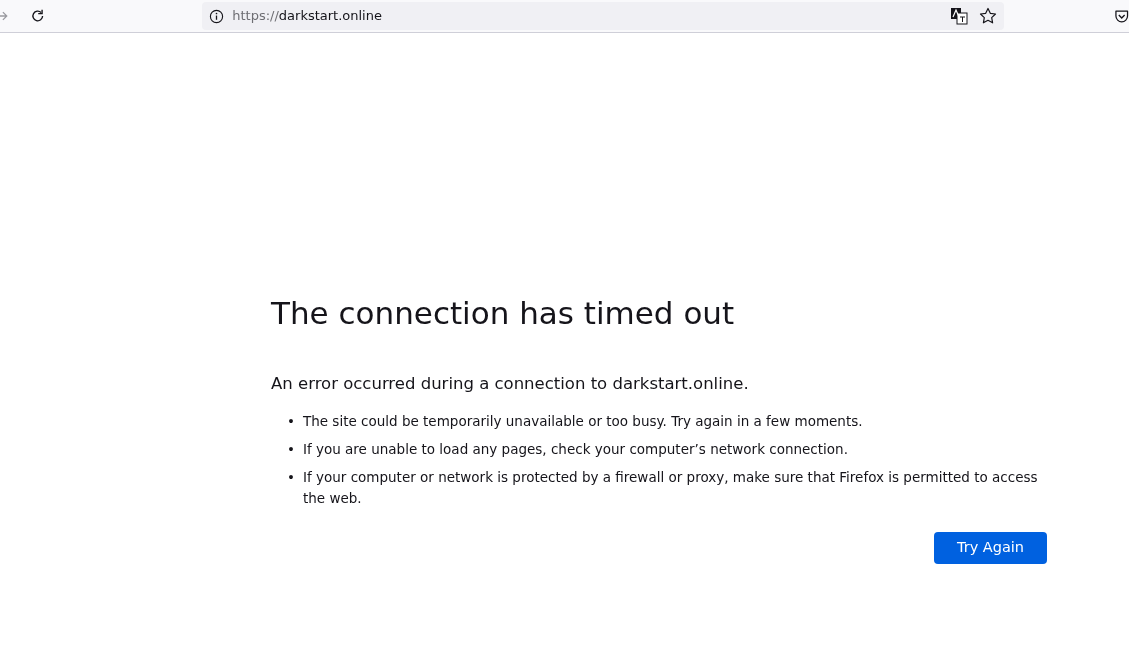  What do you see at coordinates (987, 16) in the screenshot?
I see `star-icon` at bounding box center [987, 16].